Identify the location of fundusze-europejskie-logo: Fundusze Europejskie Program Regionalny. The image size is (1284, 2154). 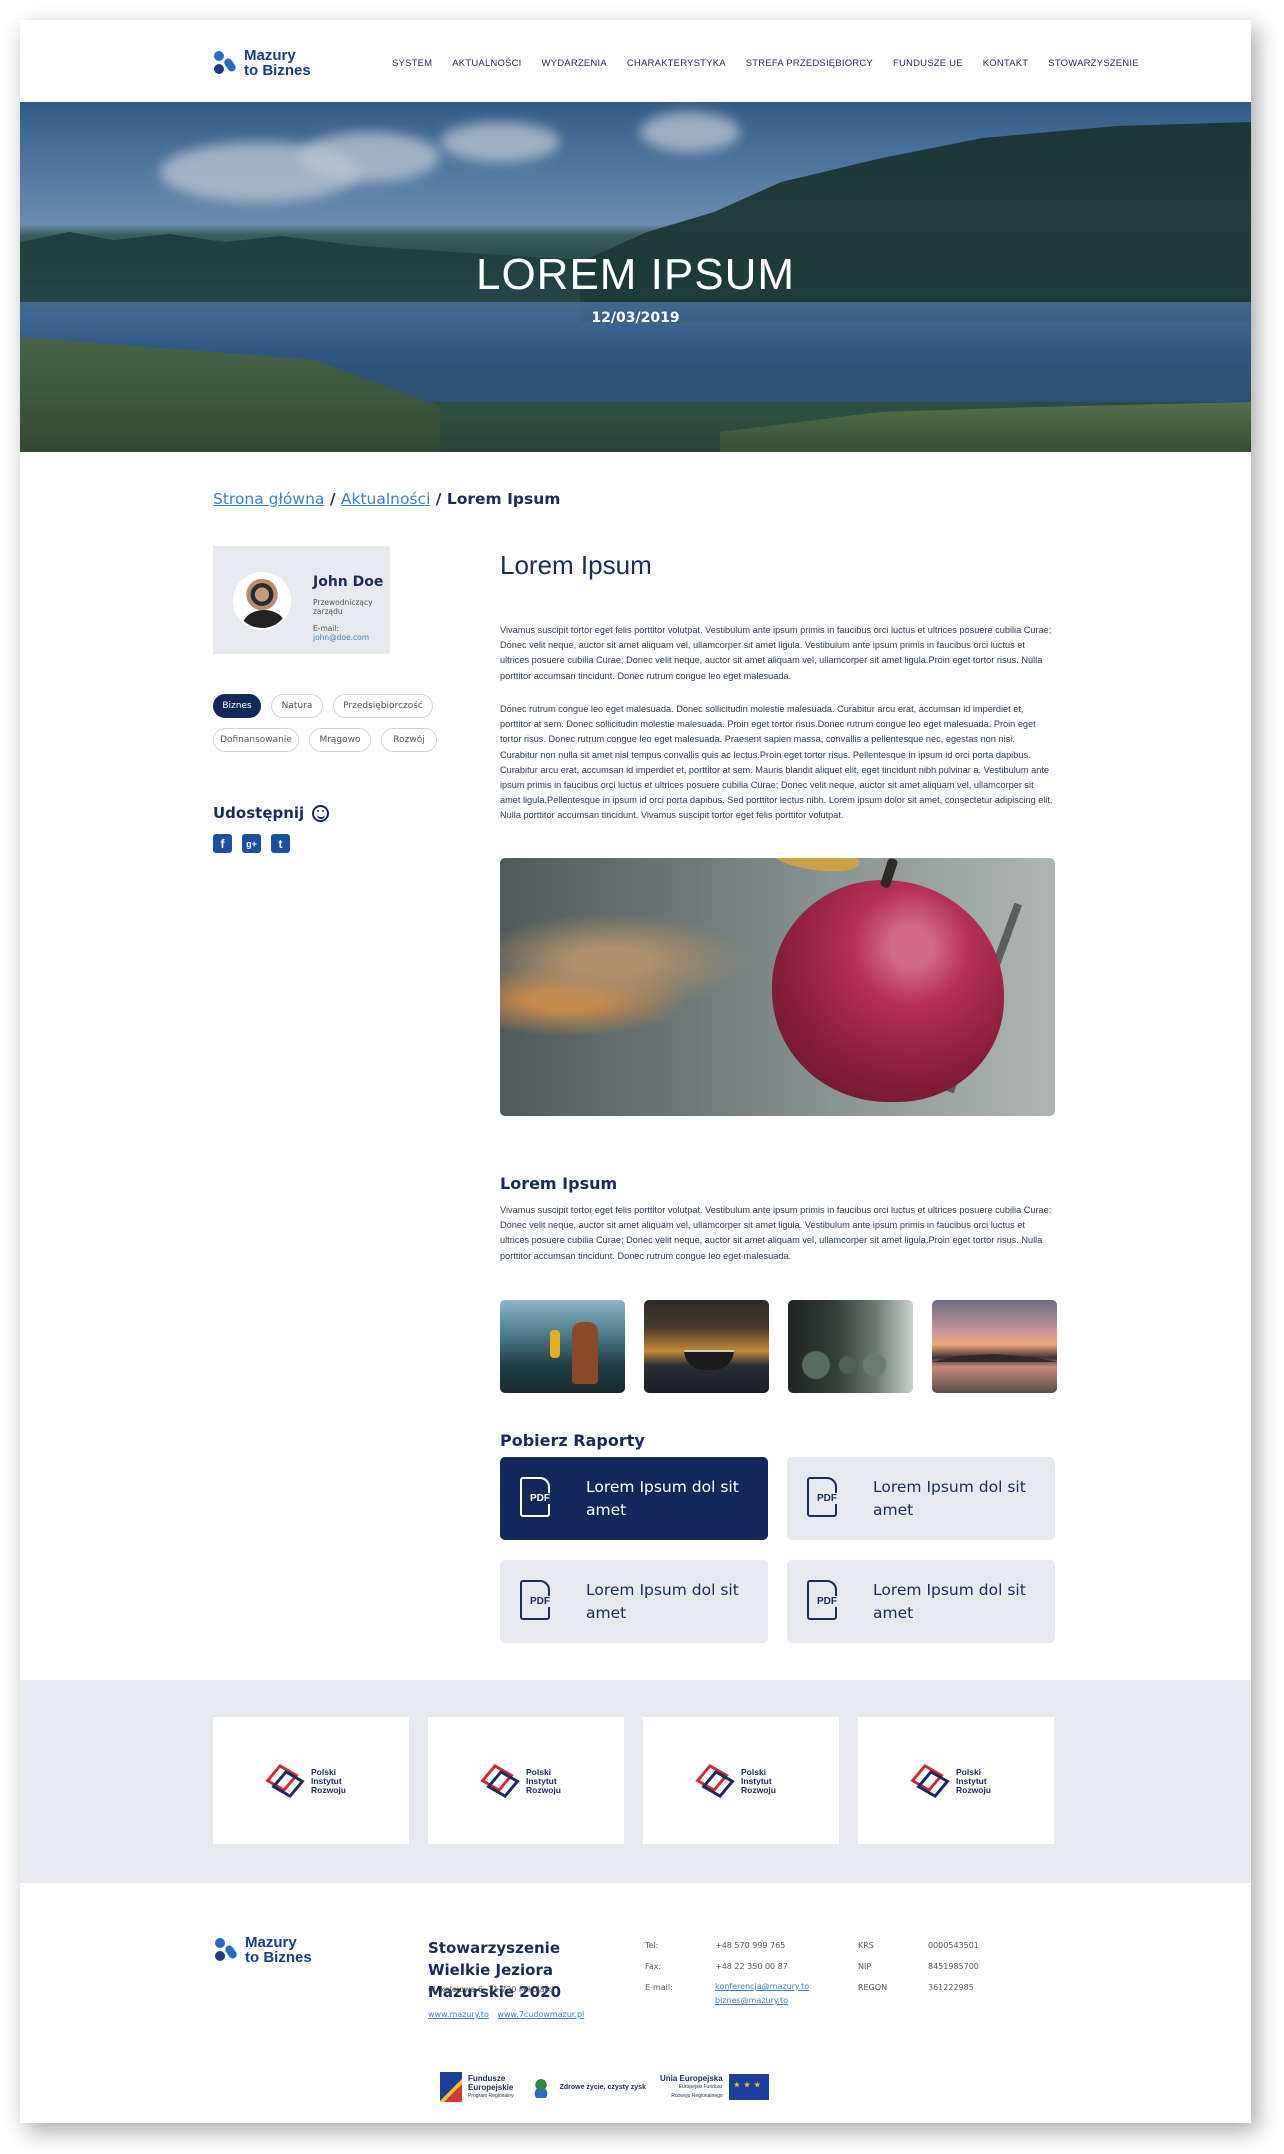
(477, 2087).